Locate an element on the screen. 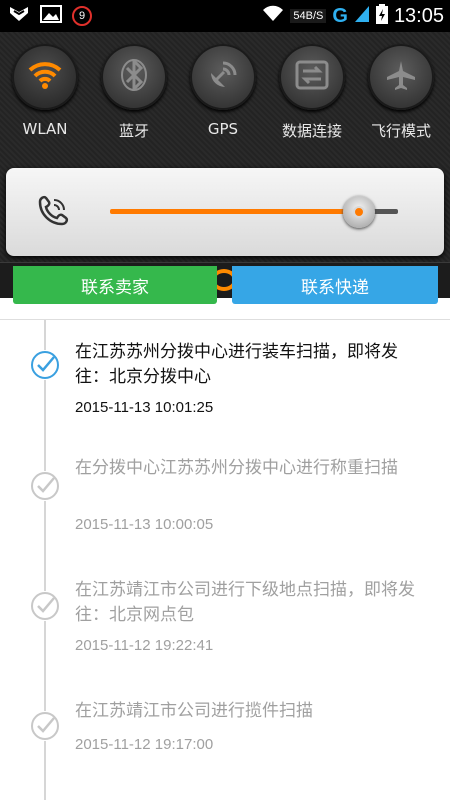 The image size is (450, 800). volume-slider-thumb is located at coordinates (359, 212).